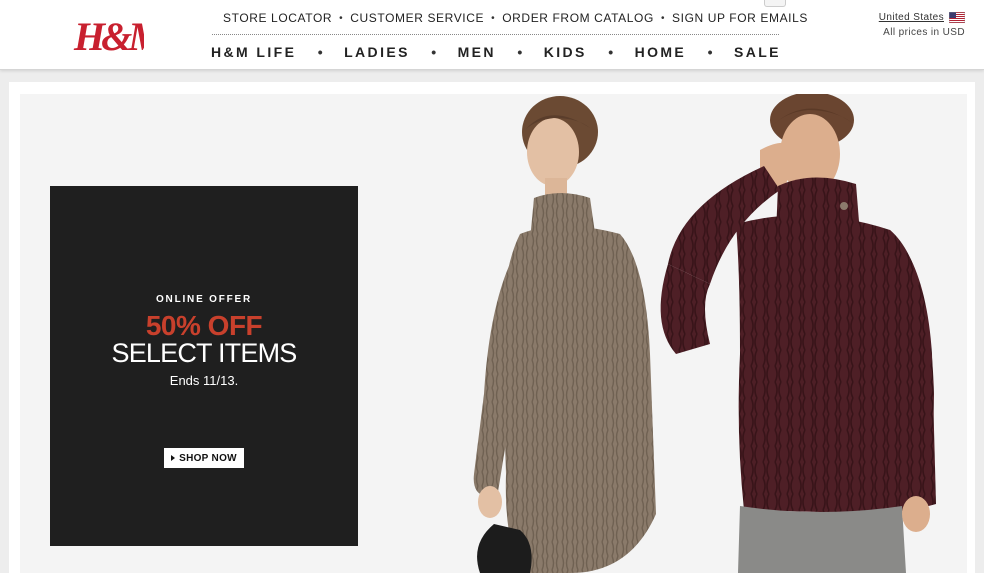 The height and width of the screenshot is (573, 984). I want to click on hm-logo: H&M, so click(108, 36).